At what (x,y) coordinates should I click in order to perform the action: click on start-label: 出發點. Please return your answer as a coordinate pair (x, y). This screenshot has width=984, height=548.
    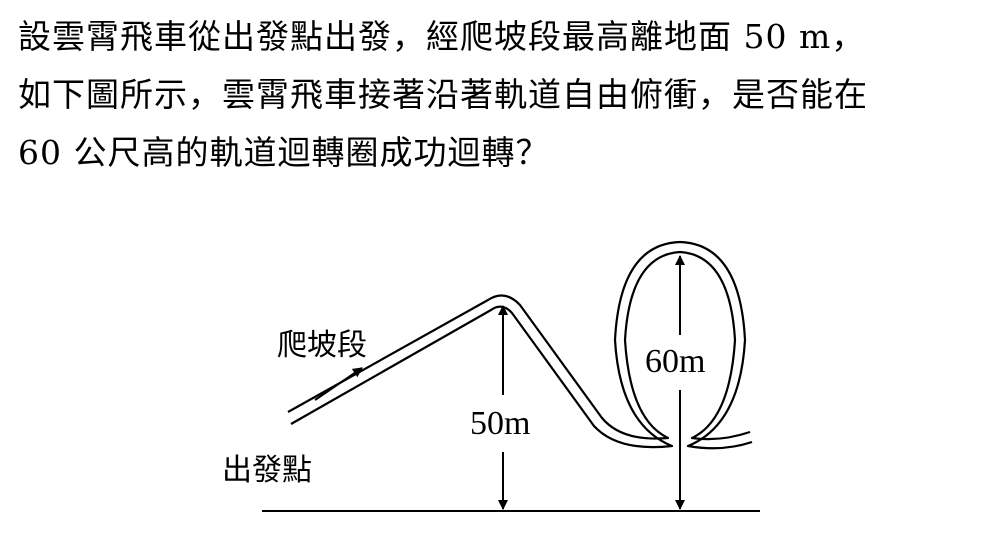
    Looking at the image, I should click on (267, 470).